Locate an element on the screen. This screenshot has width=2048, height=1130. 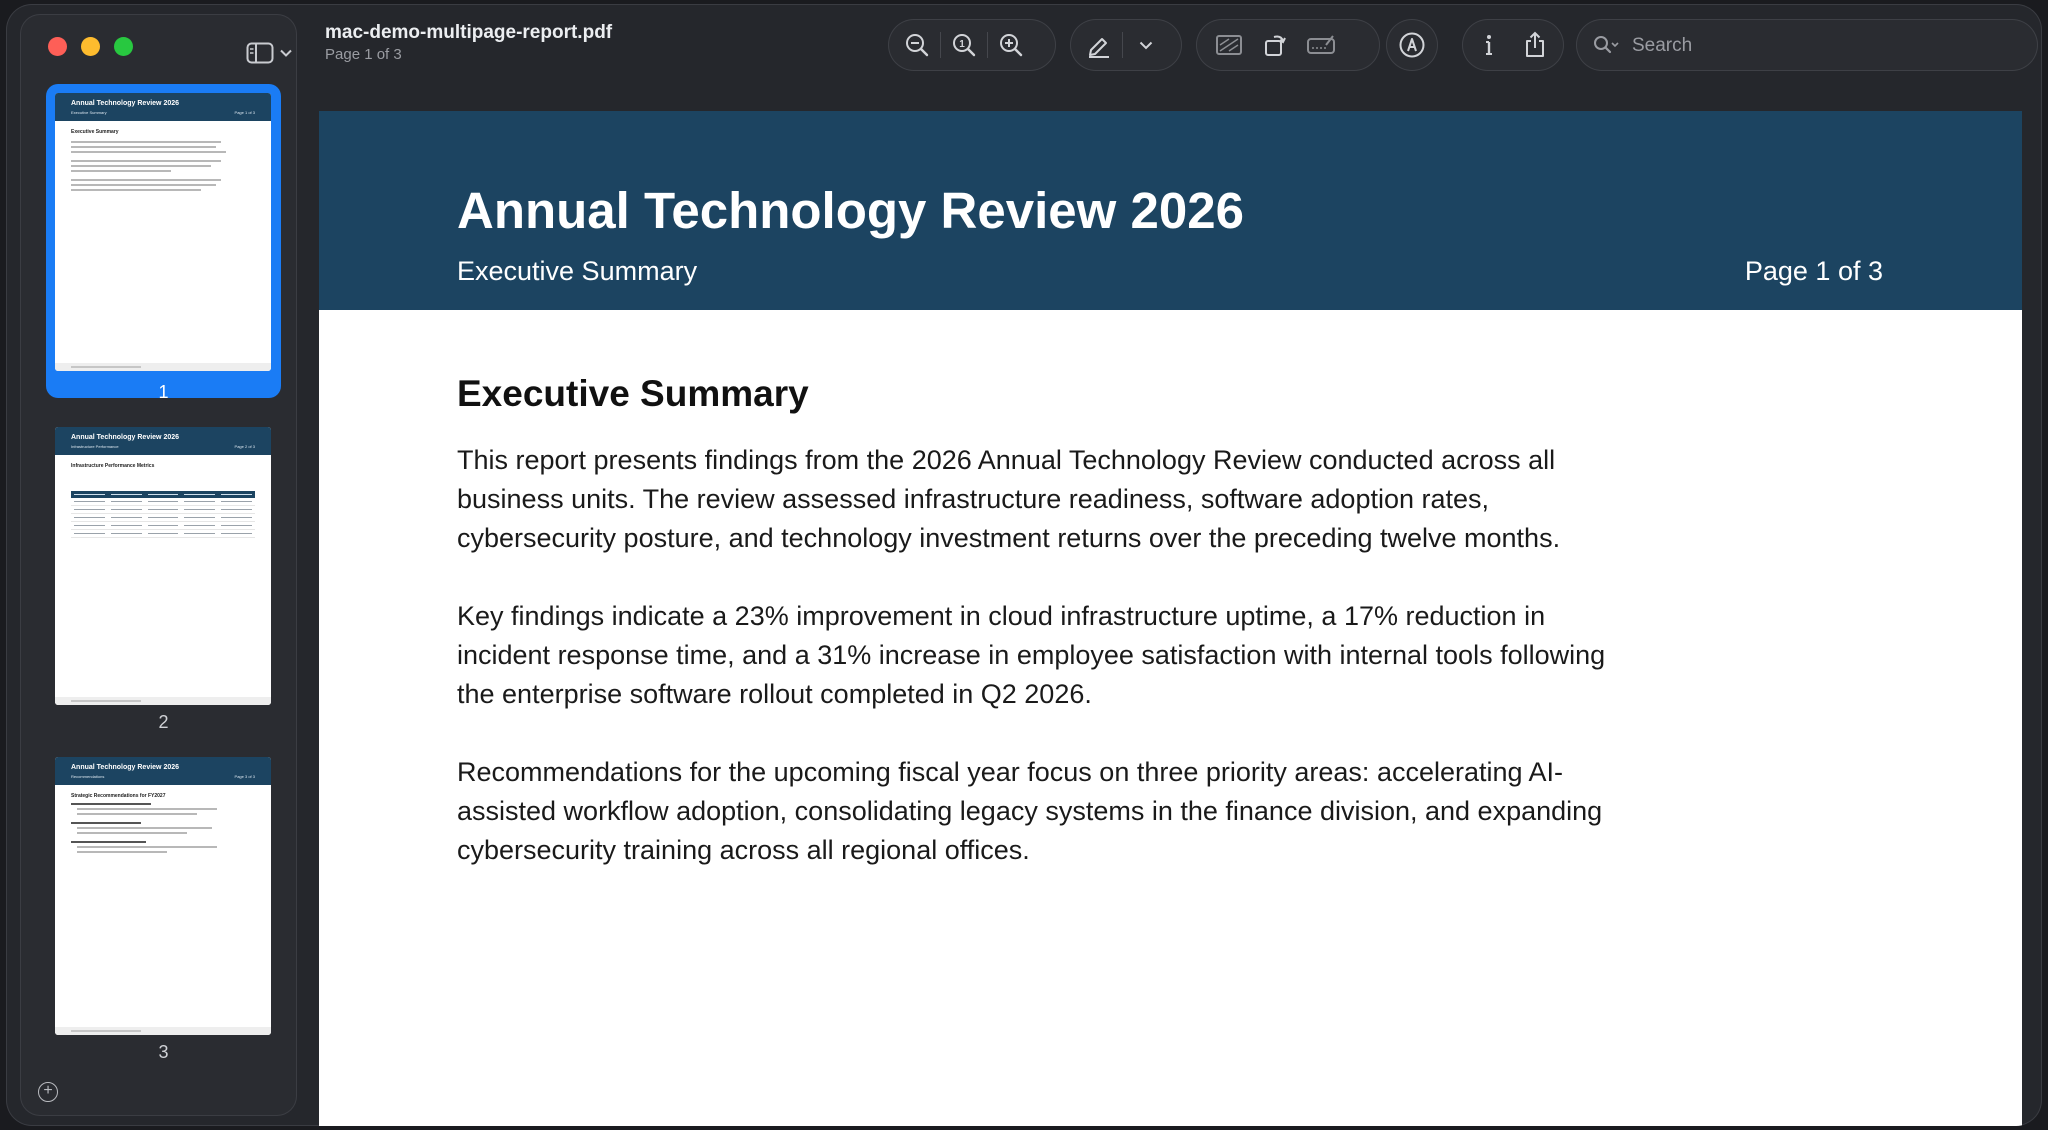
window-subtitle: Page 1 of 3 is located at coordinates (363, 54).